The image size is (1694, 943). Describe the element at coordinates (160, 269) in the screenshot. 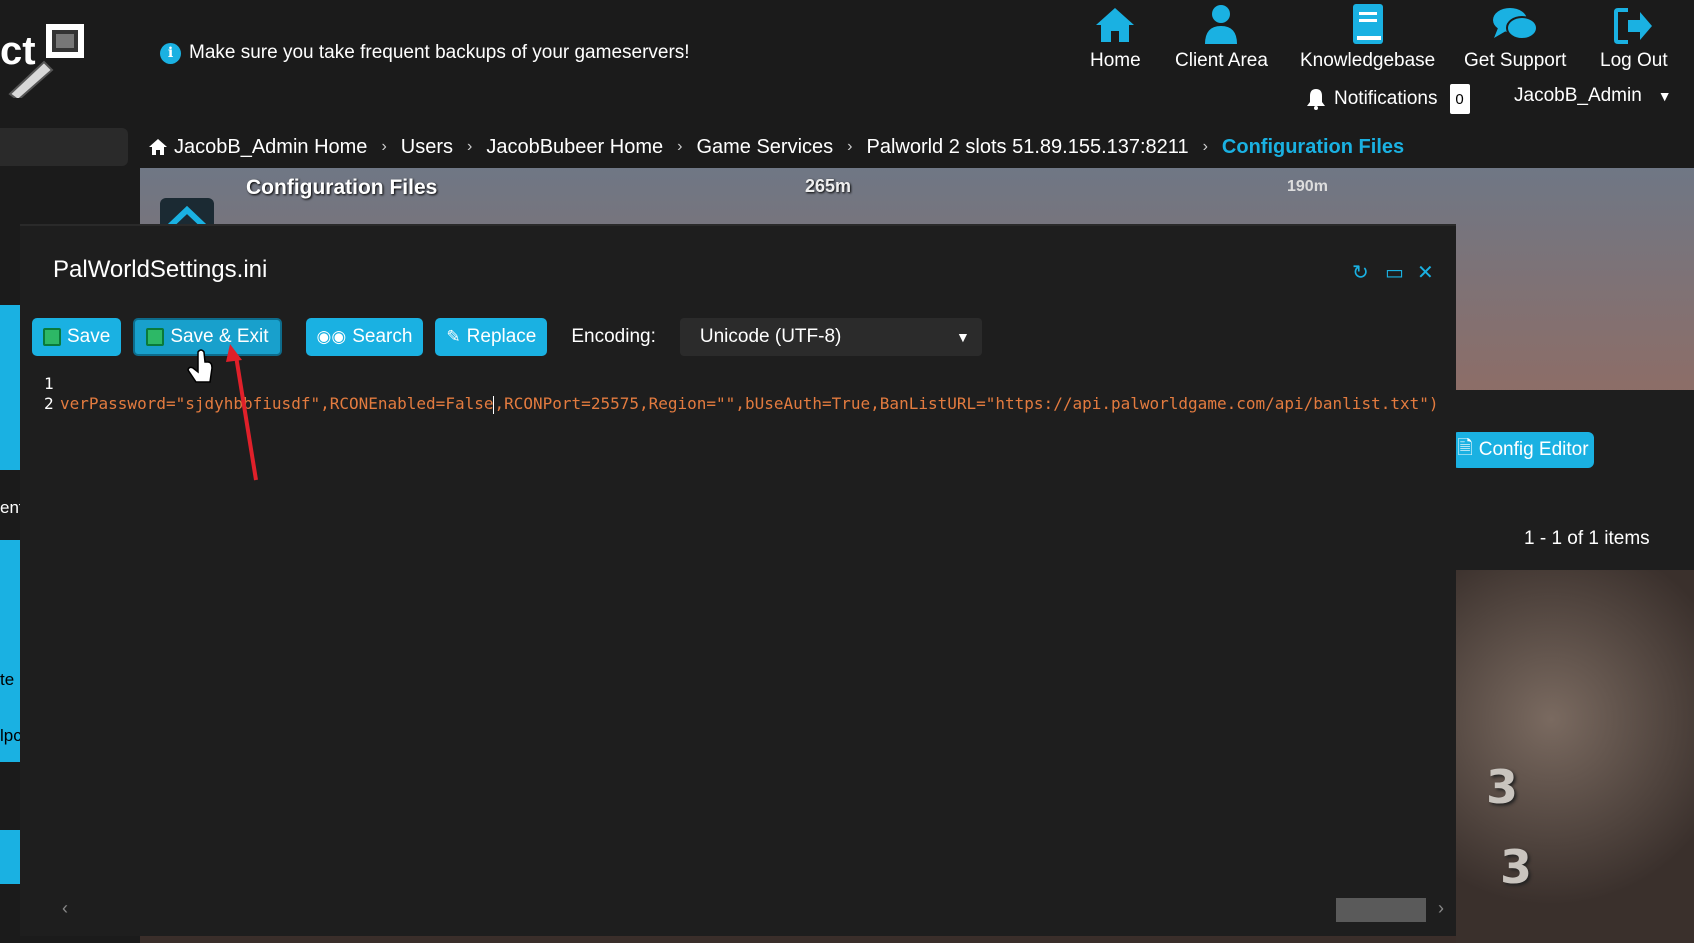

I see `editor-title: PalWorldSettings.ini` at that location.